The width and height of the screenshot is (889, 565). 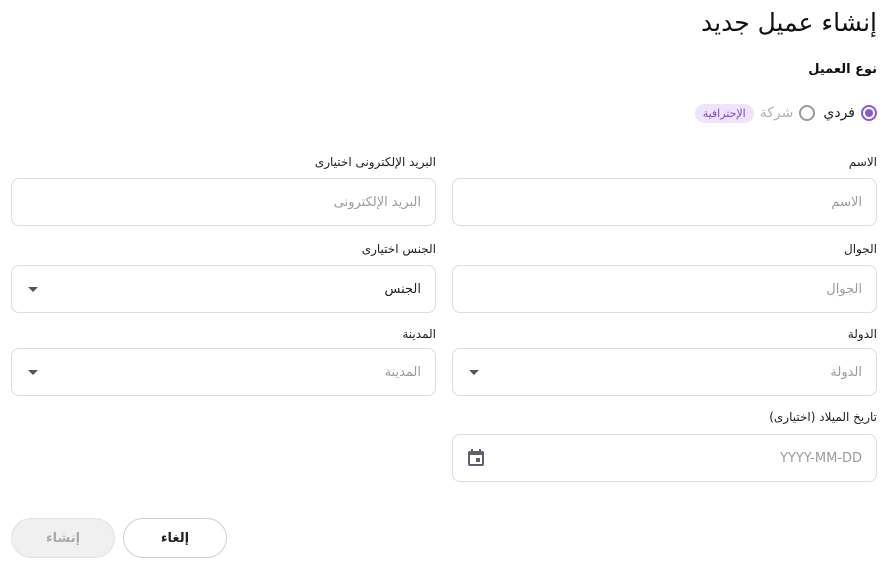 I want to click on name-placeholder: الاسم, so click(x=846, y=202).